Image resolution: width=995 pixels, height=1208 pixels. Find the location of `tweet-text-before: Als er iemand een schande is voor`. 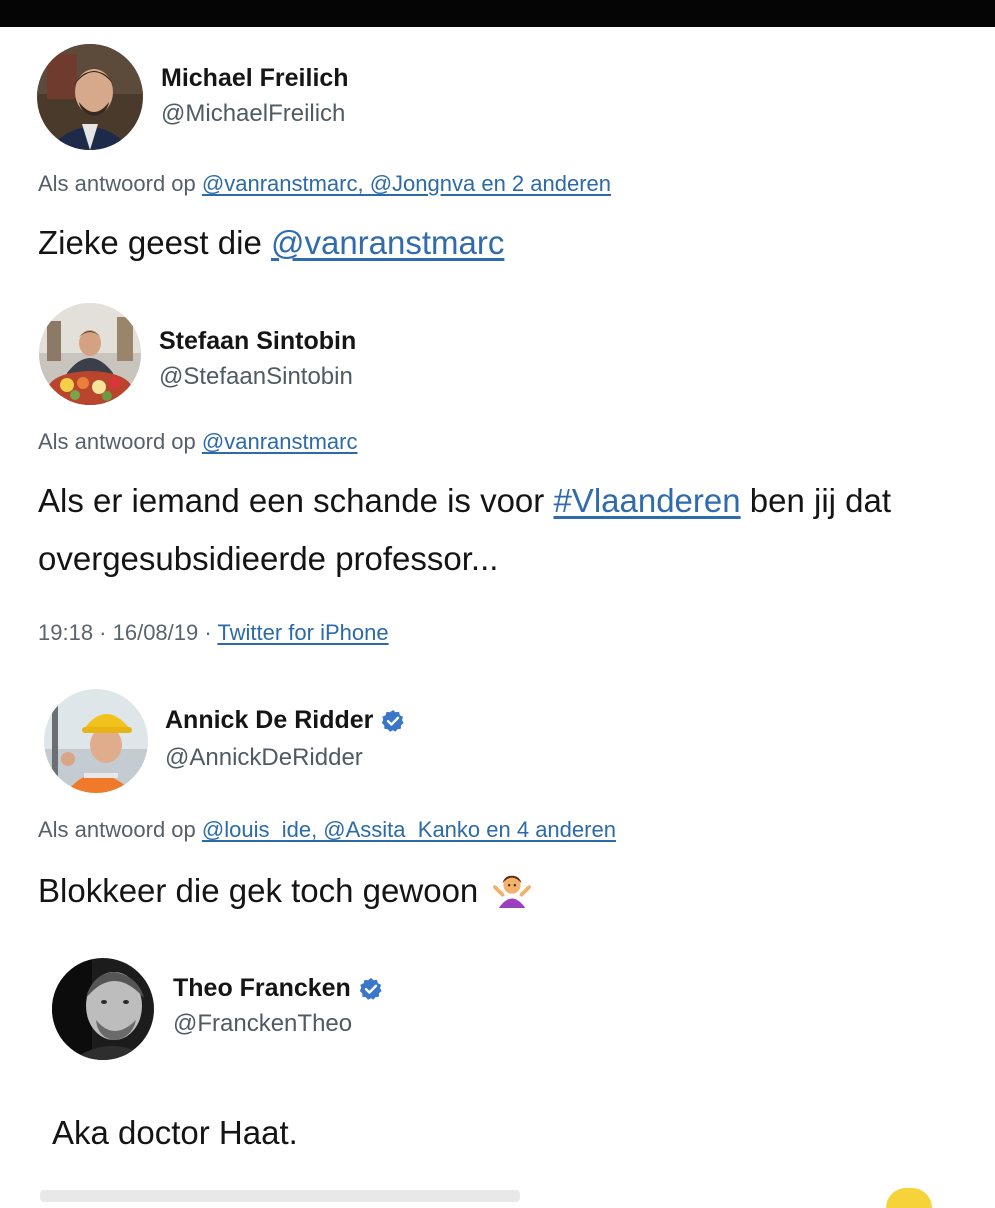

tweet-text-before: Als er iemand een schande is voor is located at coordinates (296, 500).